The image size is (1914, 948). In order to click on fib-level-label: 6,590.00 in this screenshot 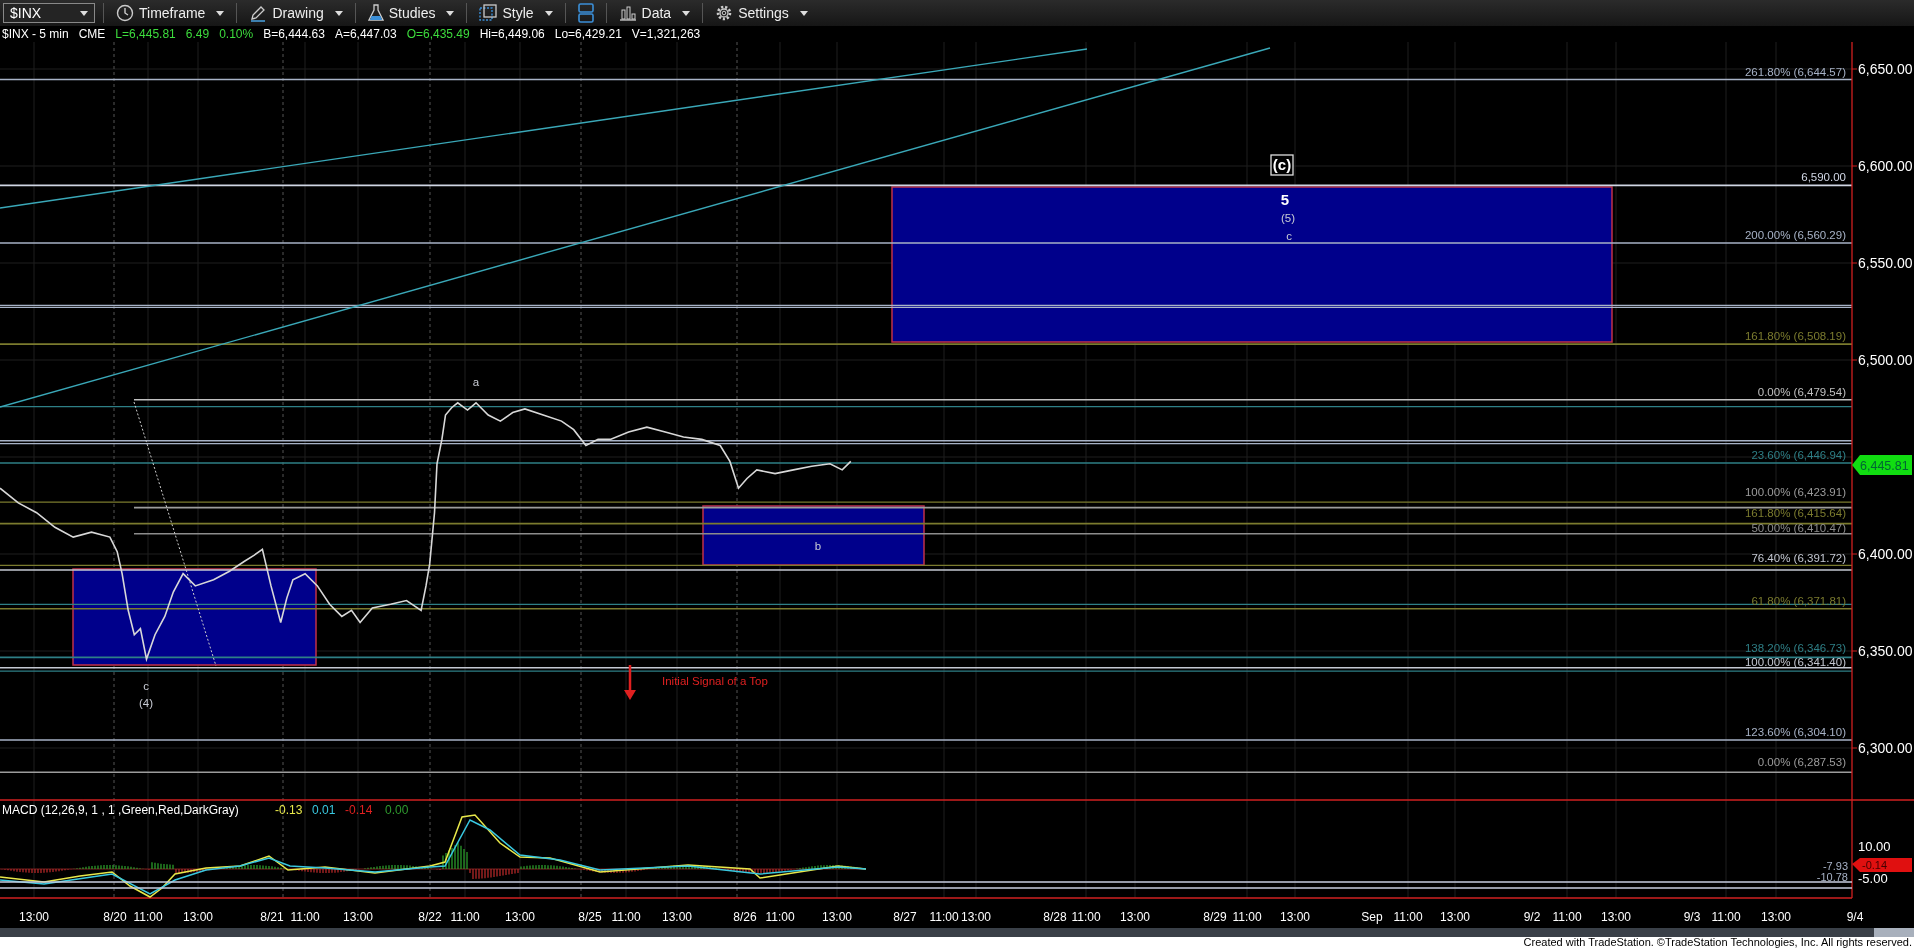, I will do `click(1823, 177)`.